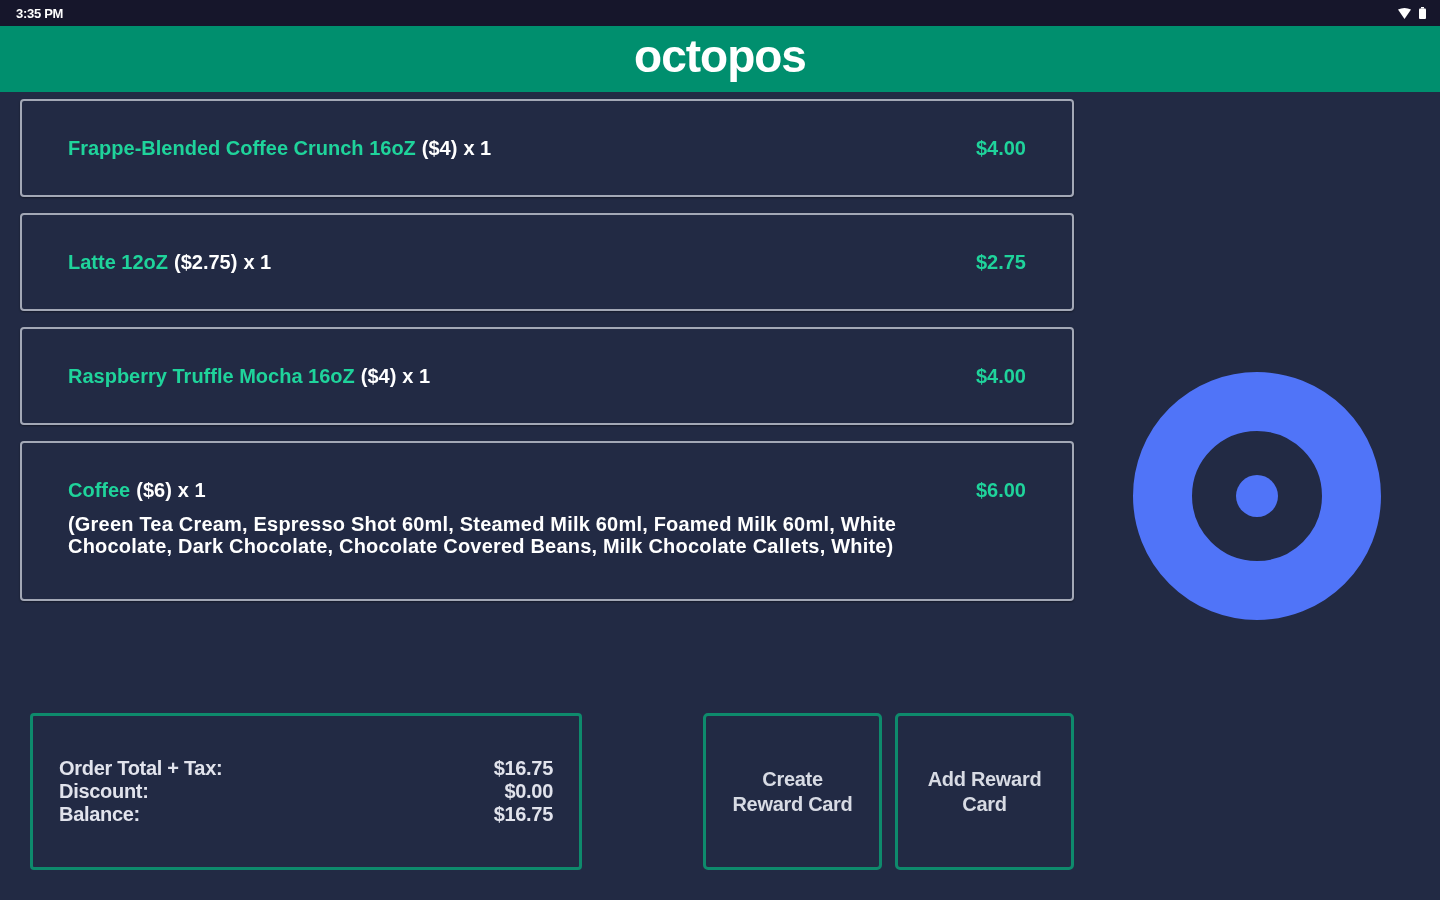  What do you see at coordinates (792, 791) in the screenshot?
I see `reward-card-button: Create Reward Card` at bounding box center [792, 791].